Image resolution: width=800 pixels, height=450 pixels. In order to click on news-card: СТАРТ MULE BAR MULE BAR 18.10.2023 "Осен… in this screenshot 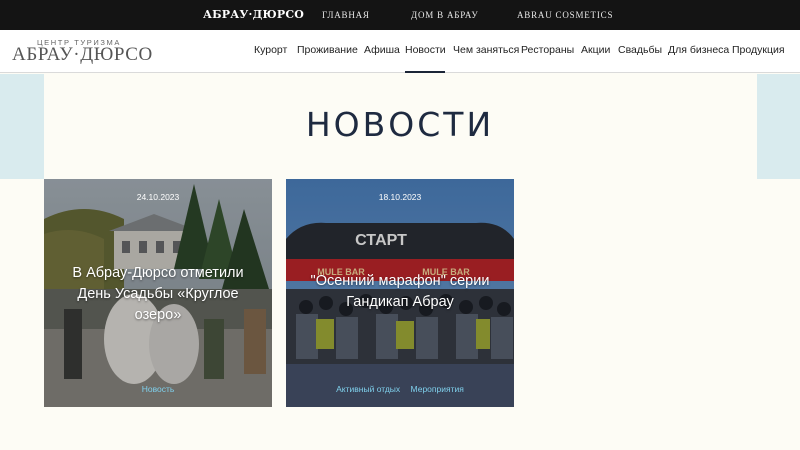, I will do `click(400, 293)`.